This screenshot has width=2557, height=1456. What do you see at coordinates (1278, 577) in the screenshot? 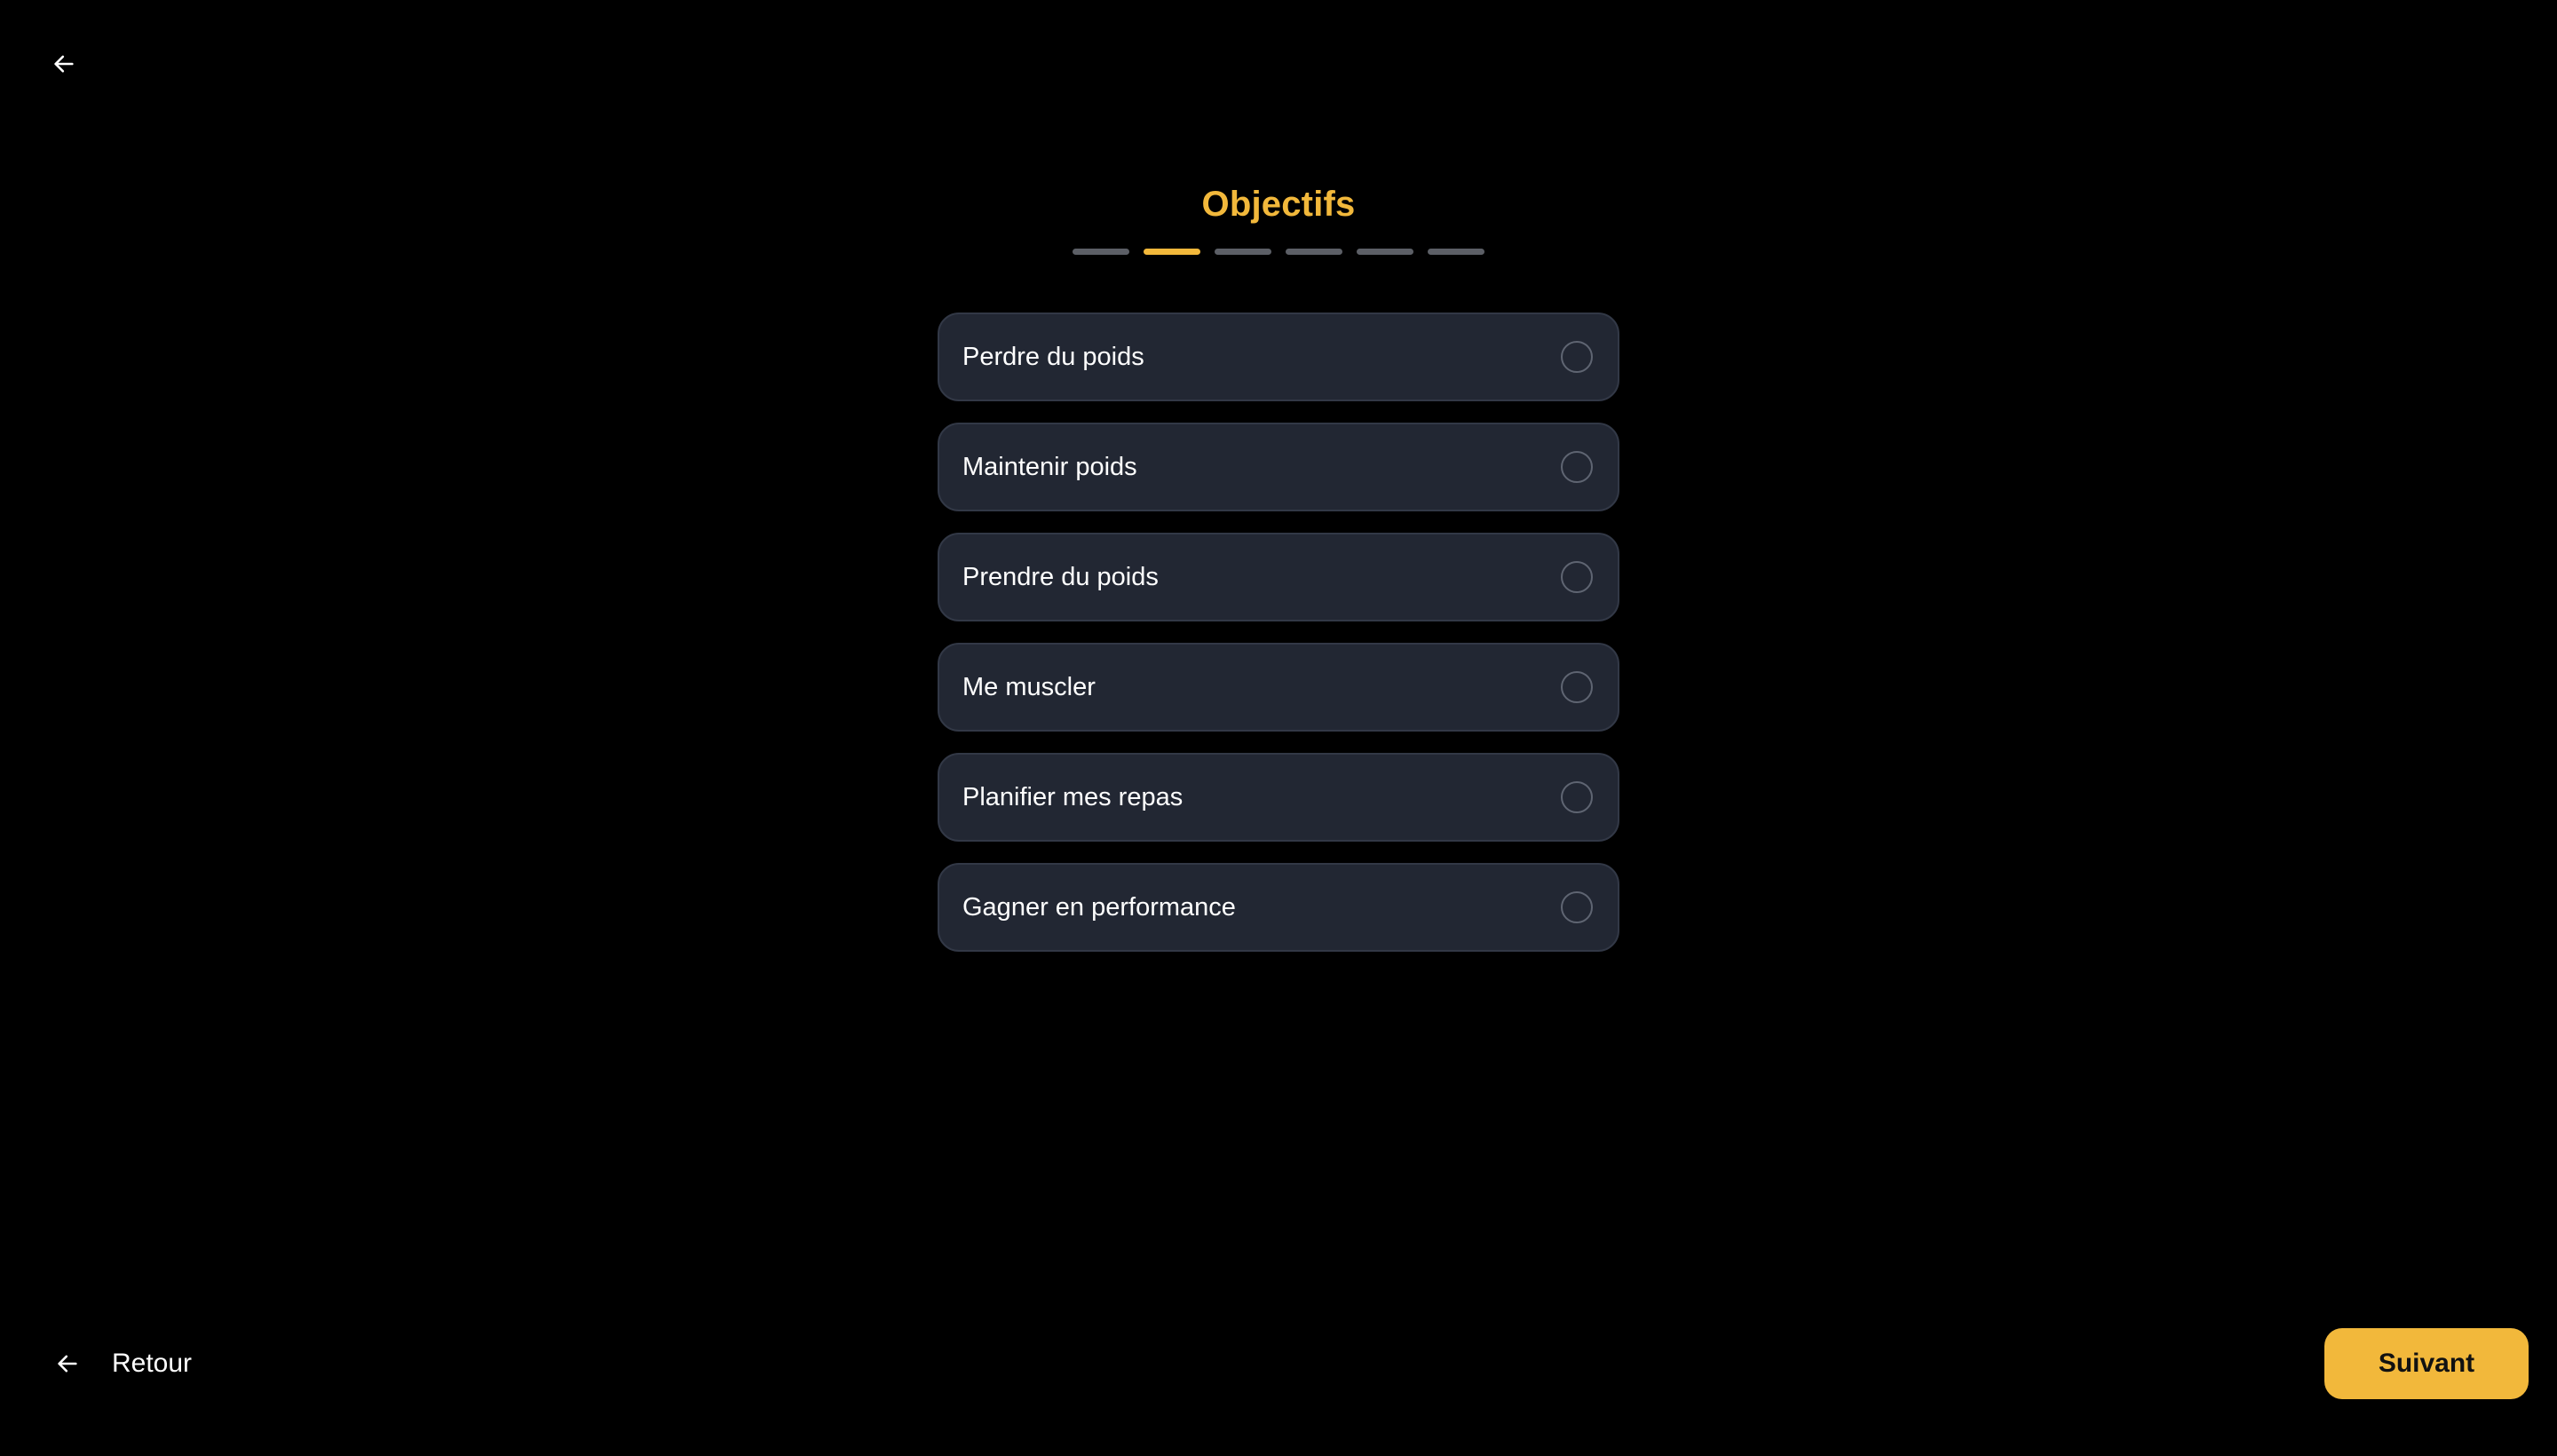
I see `option-prendre-du-poids: Prendre du poids` at bounding box center [1278, 577].